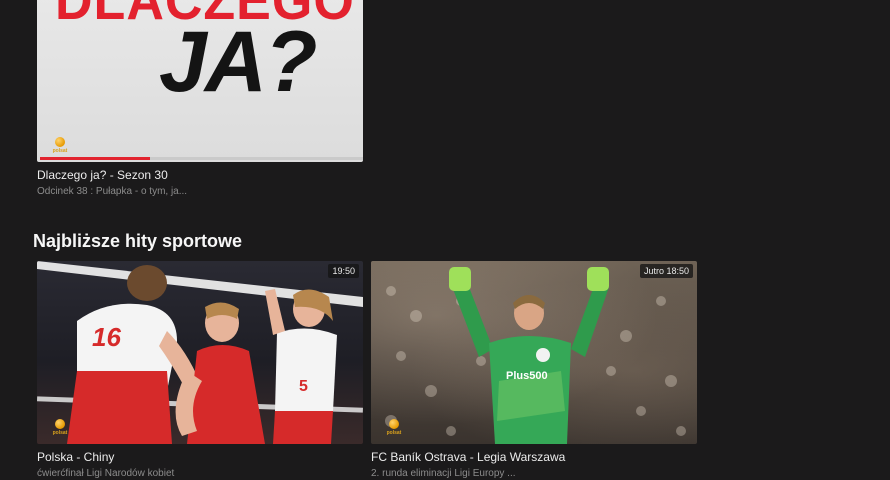  What do you see at coordinates (138, 241) in the screenshot?
I see `section-title: Najbliższe hity sportowe` at bounding box center [138, 241].